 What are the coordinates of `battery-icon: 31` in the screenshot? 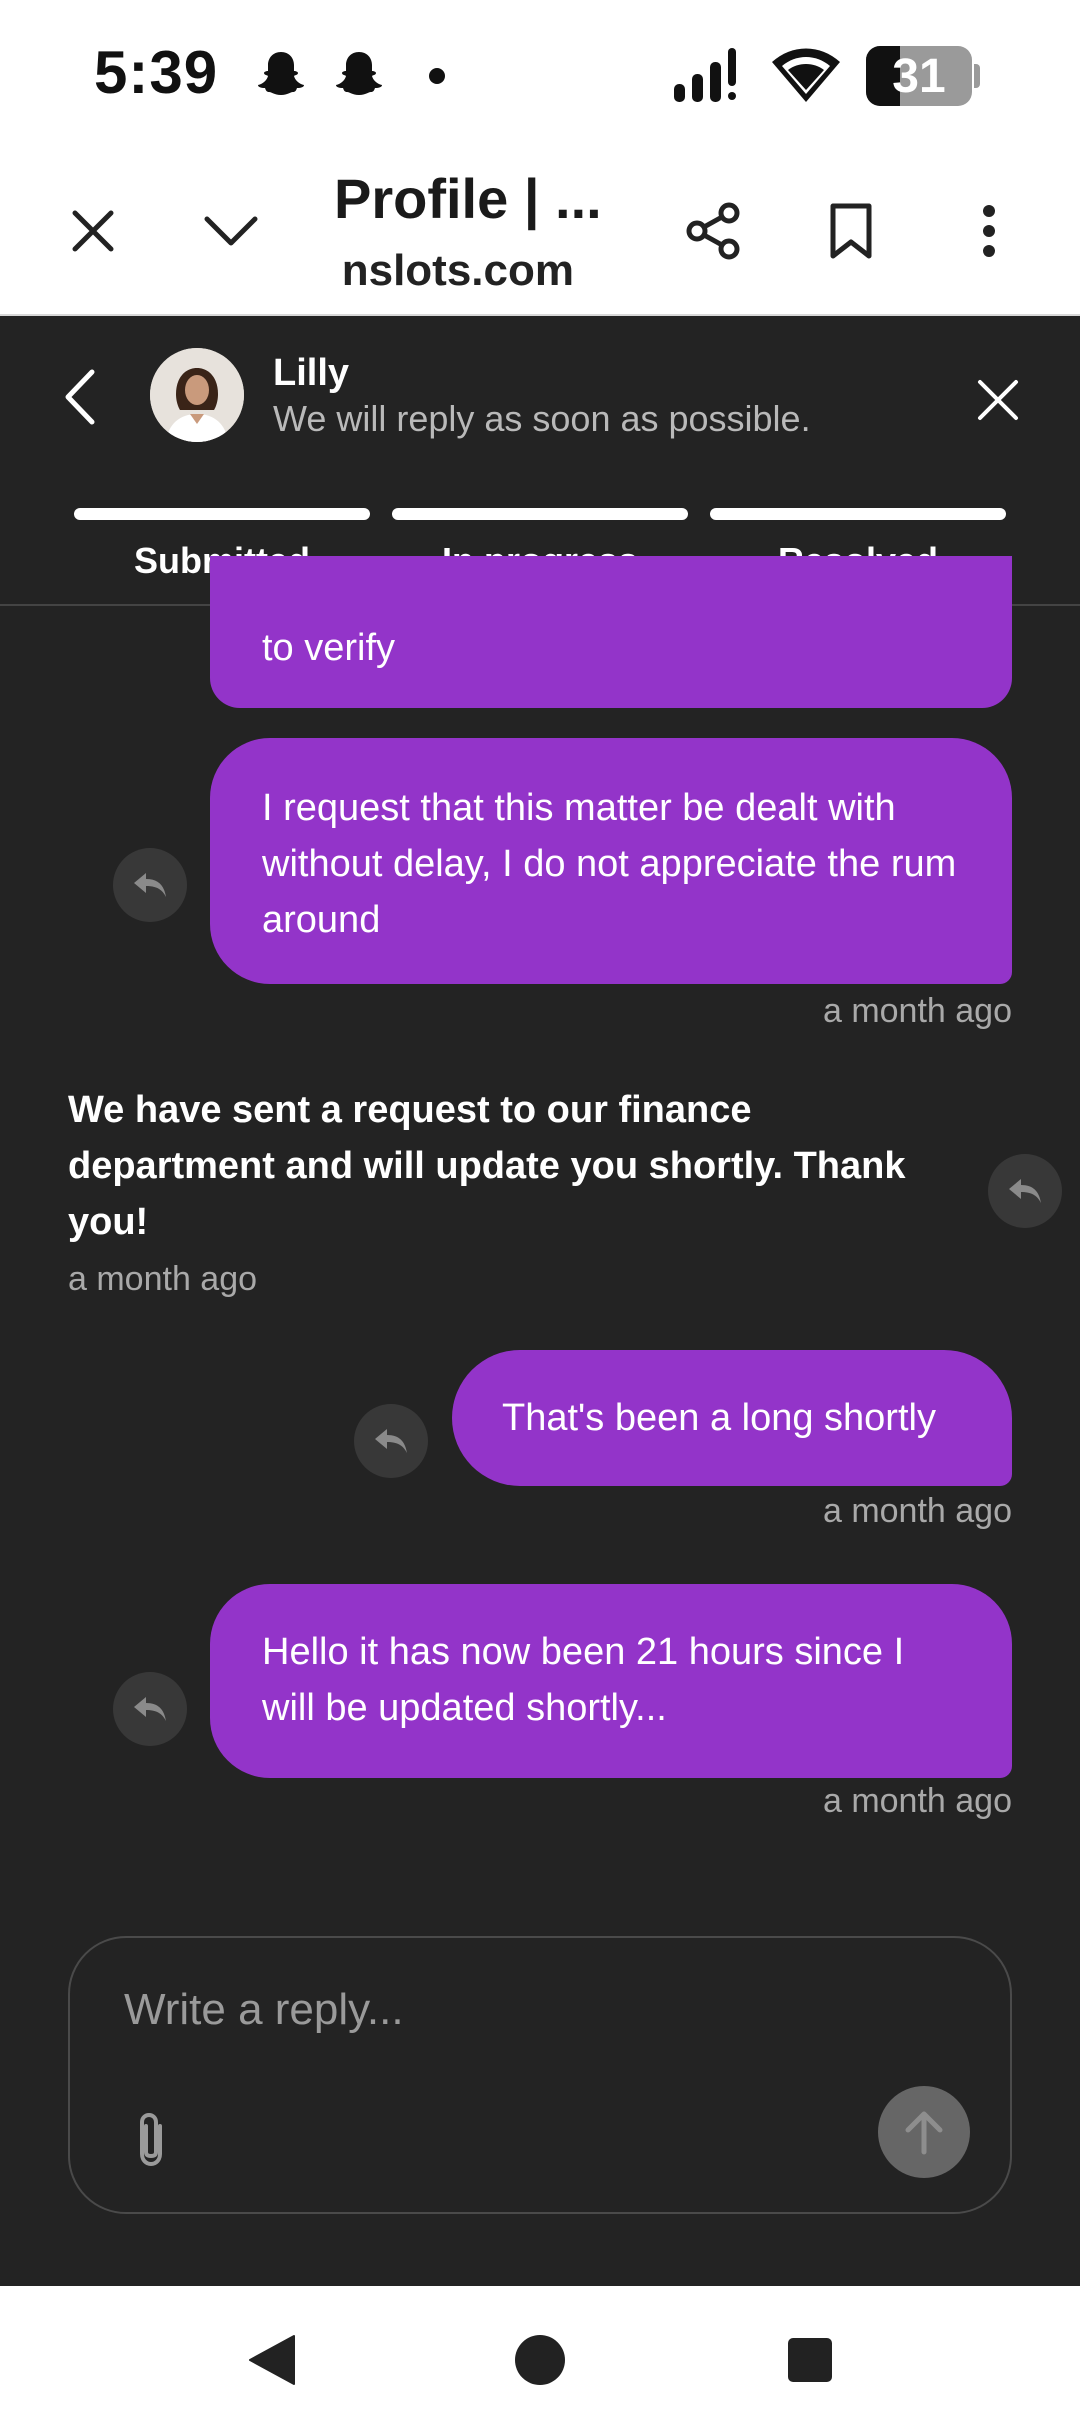 It's located at (923, 76).